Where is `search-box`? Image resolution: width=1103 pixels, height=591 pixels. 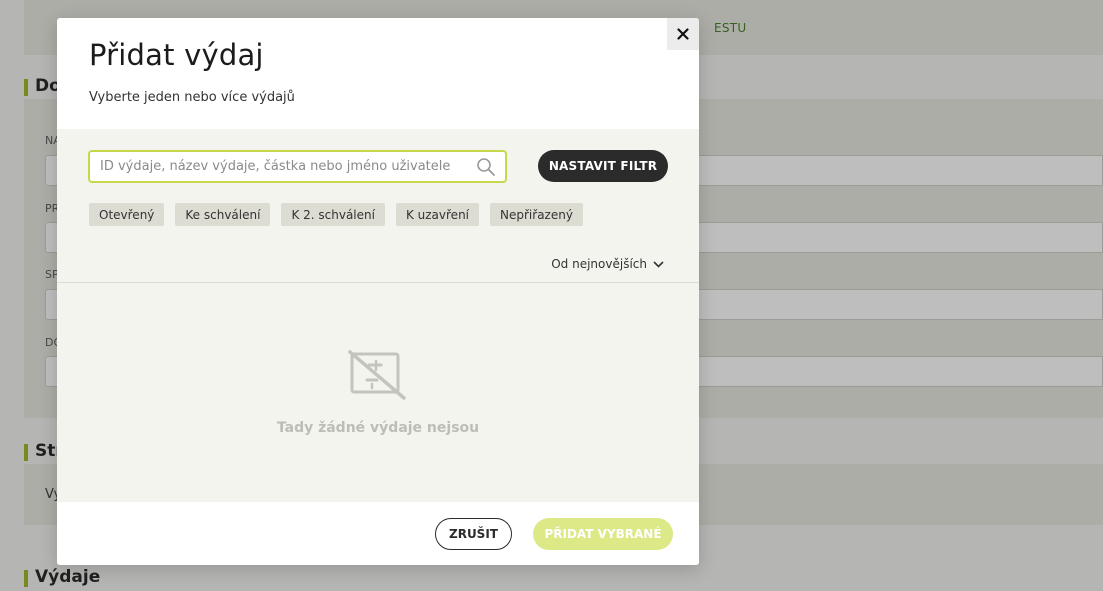 search-box is located at coordinates (297, 166).